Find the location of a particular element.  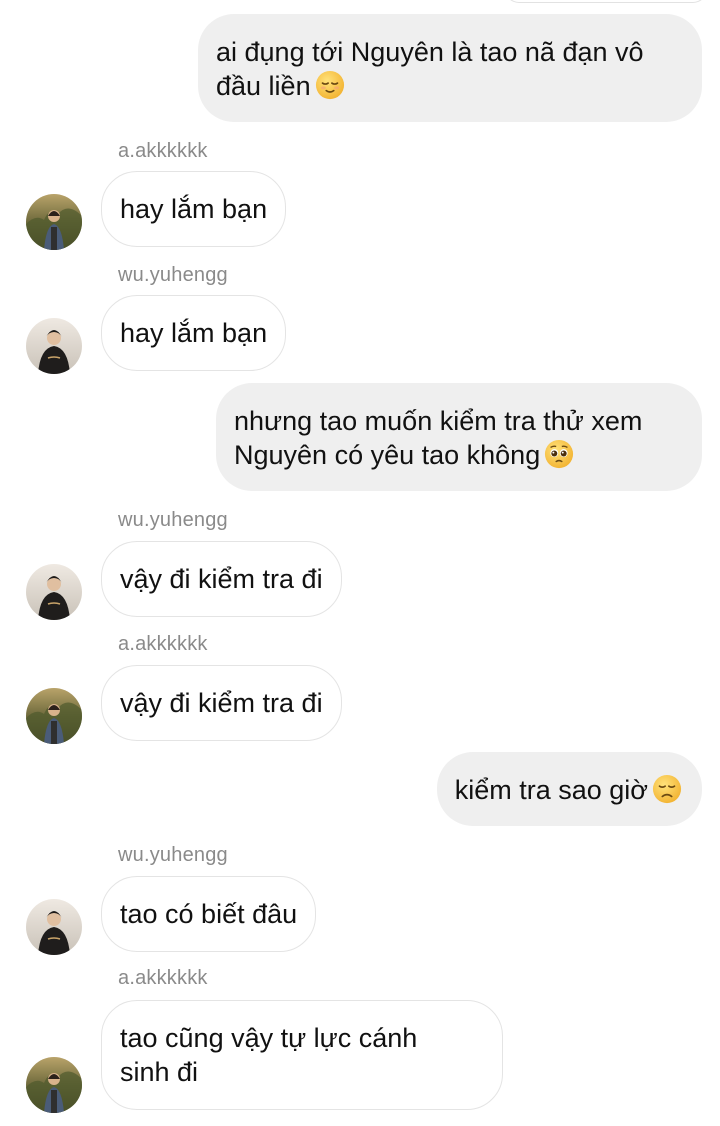

incoming-message: tao có biết đâu is located at coordinates (209, 914).